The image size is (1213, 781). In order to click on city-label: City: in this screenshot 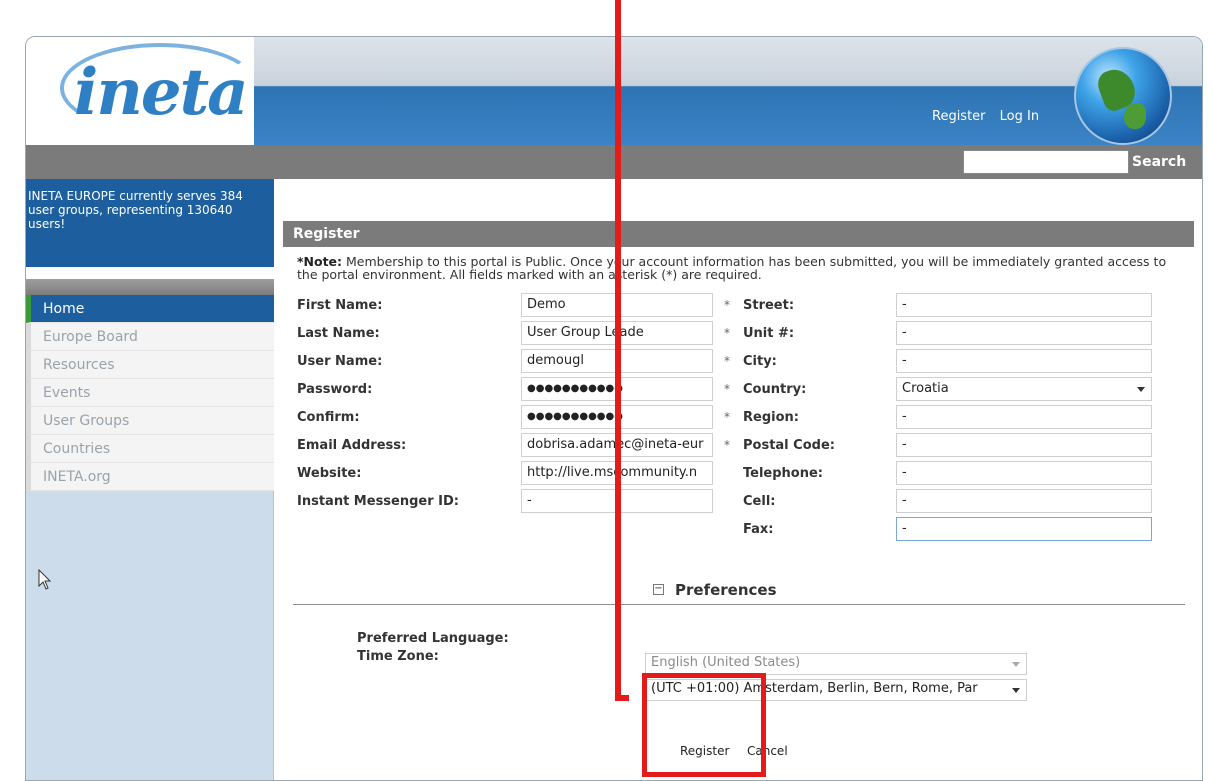, I will do `click(760, 361)`.